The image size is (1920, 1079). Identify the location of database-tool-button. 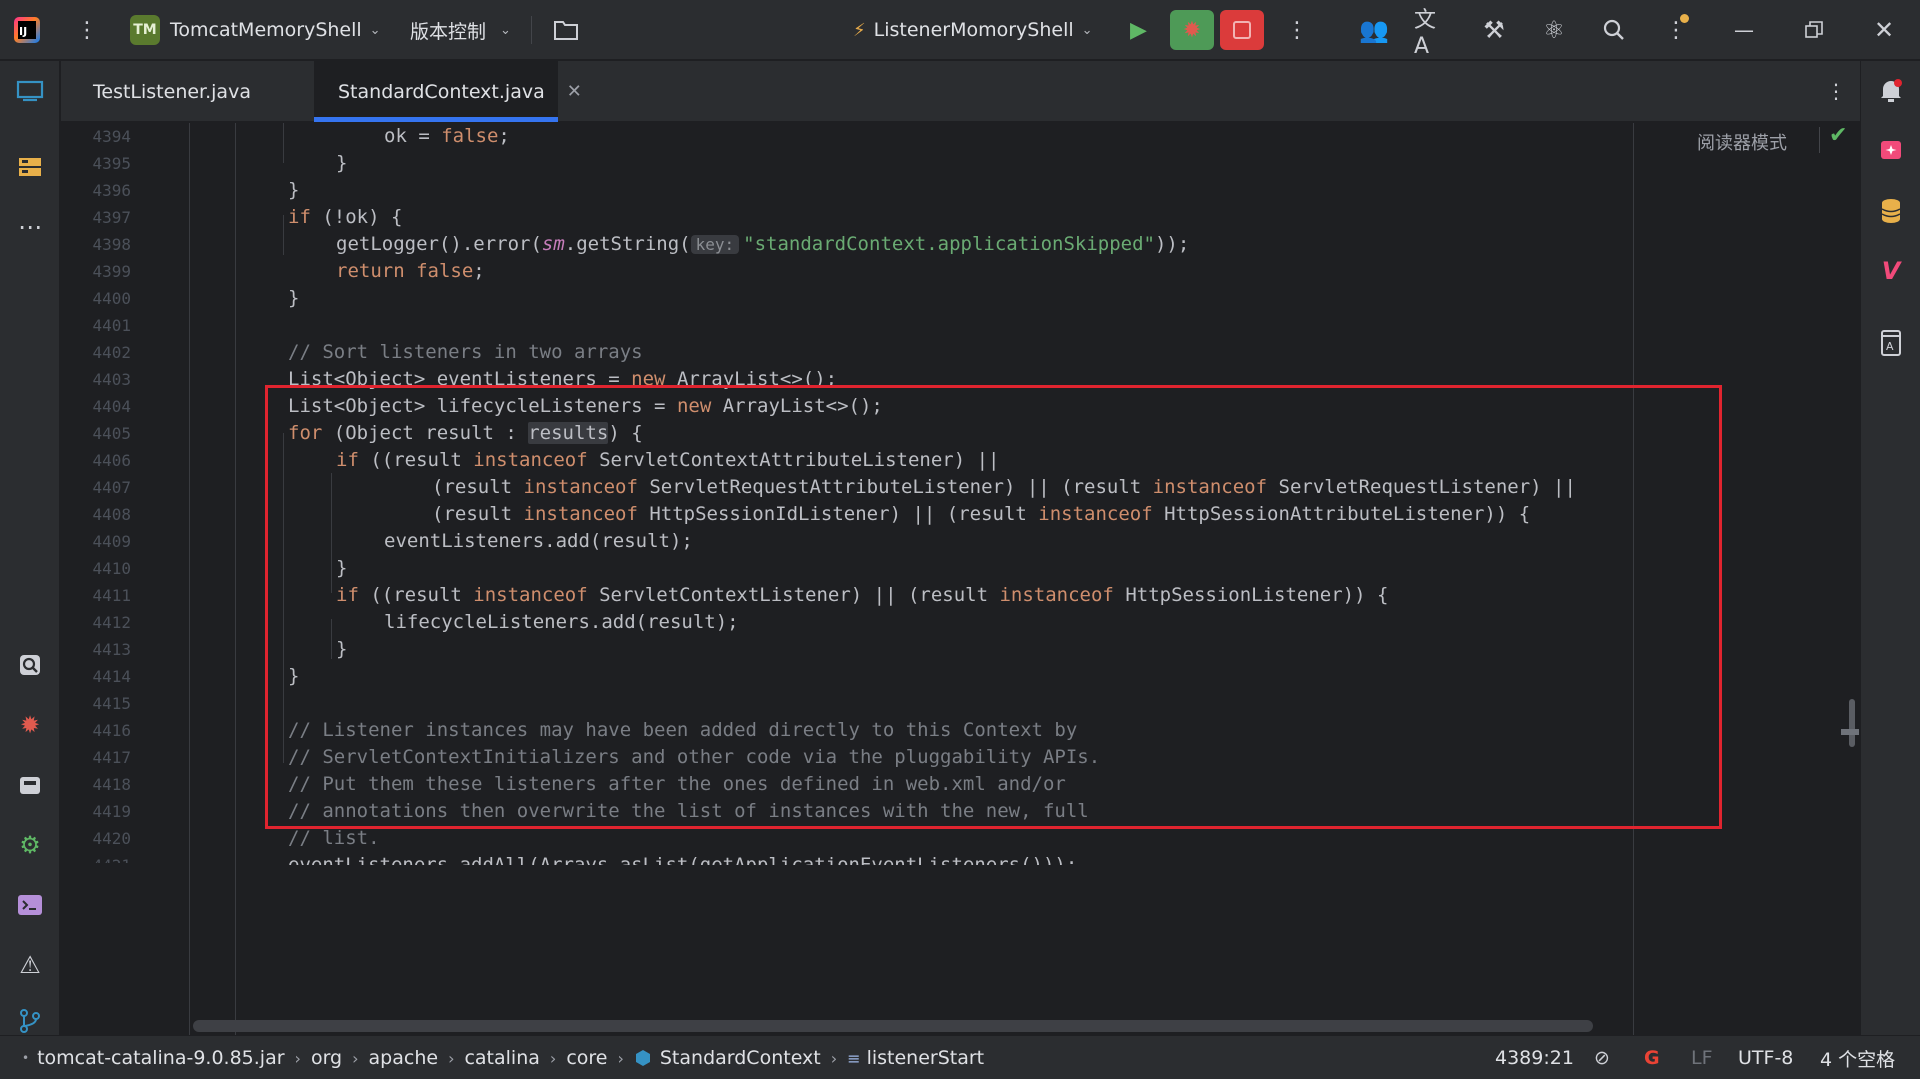
(1890, 211).